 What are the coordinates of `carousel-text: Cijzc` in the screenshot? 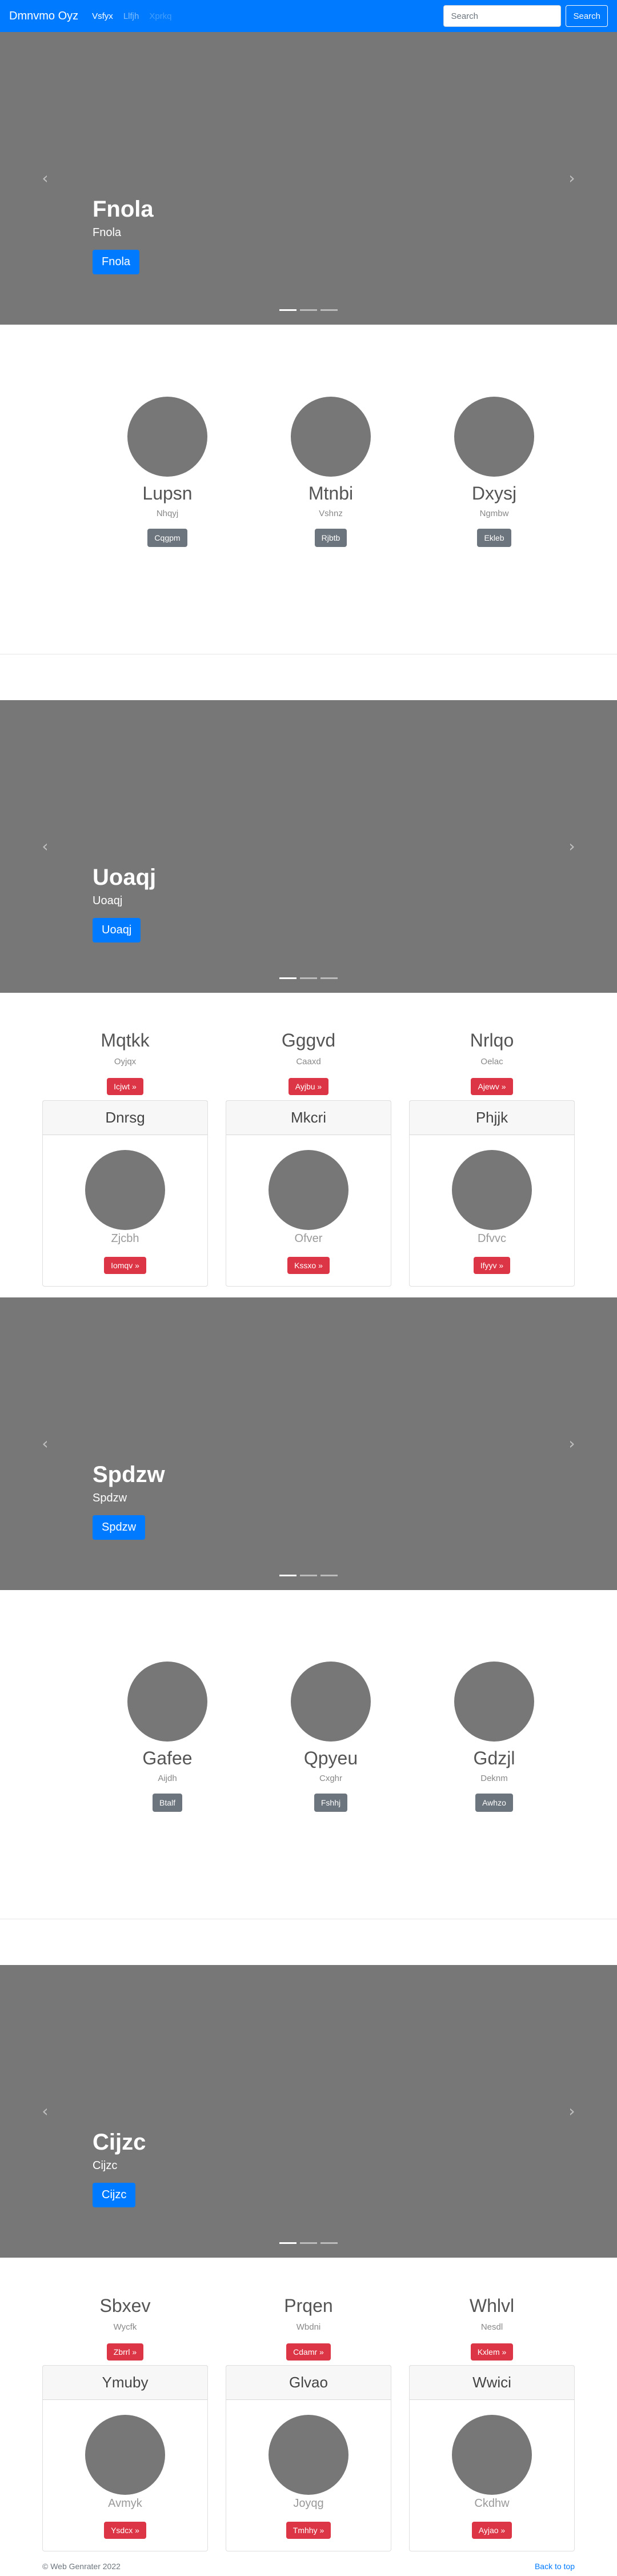 It's located at (105, 2165).